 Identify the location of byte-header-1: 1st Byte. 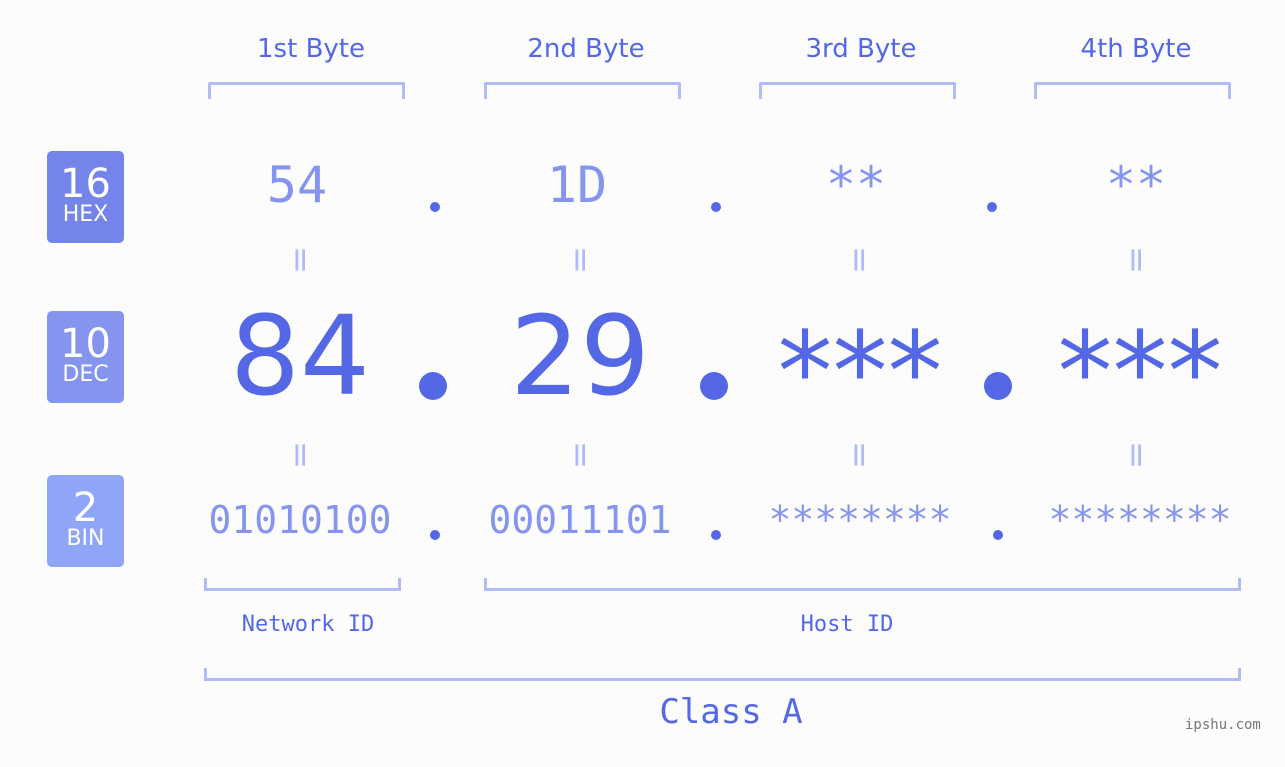
(311, 49).